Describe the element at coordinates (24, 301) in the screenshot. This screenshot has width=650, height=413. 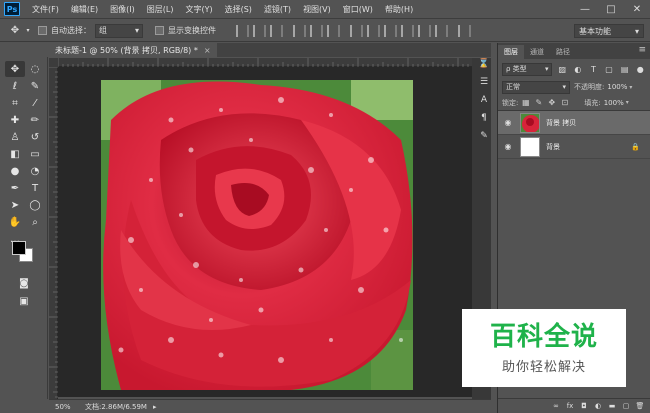
I see `screen-mode-icon: ▣` at that location.